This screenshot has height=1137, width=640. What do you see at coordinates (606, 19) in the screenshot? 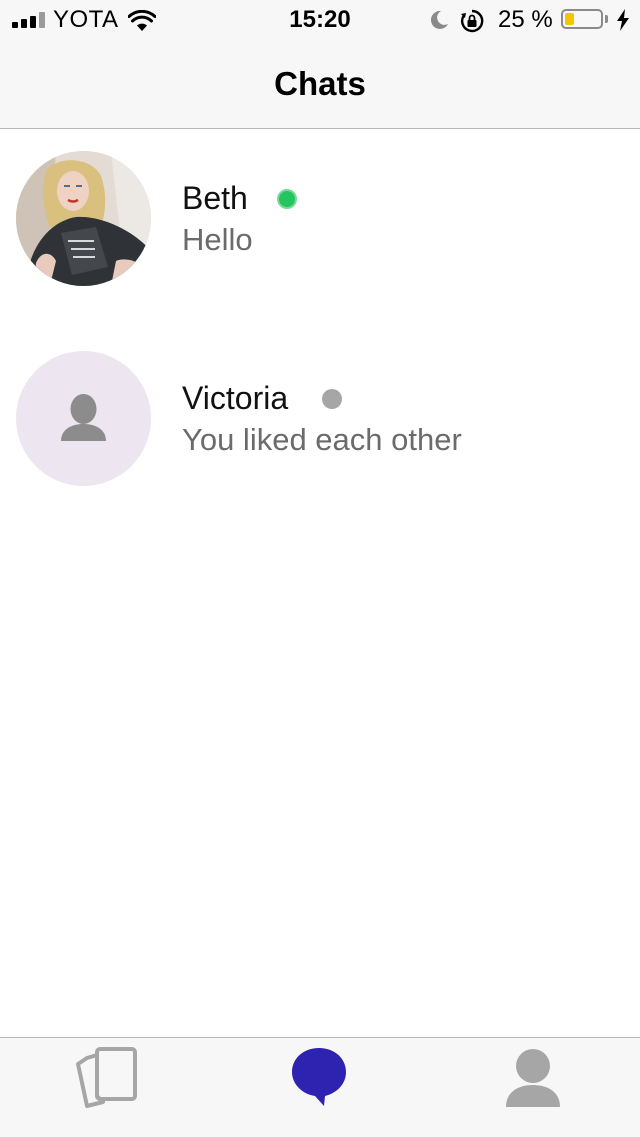
I see `battery-tip` at bounding box center [606, 19].